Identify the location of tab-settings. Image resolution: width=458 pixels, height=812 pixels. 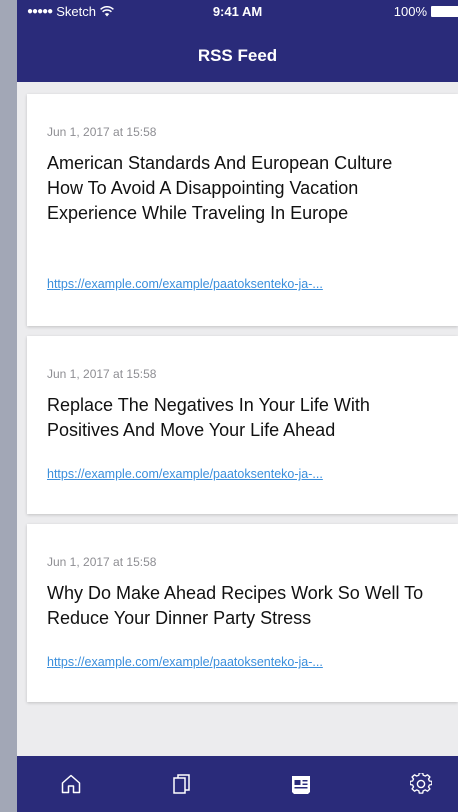
(421, 784).